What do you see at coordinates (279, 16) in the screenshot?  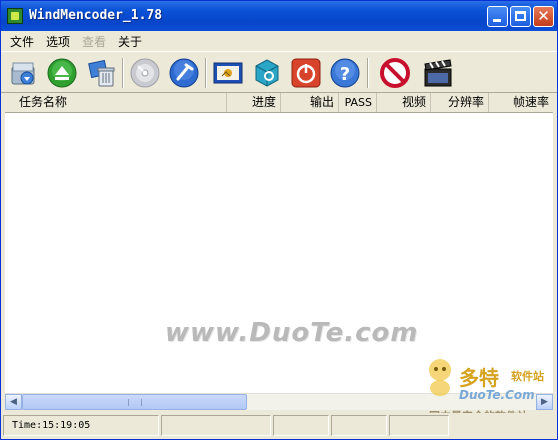 I see `title-bar: WindMencoder_1.78 ✕` at bounding box center [279, 16].